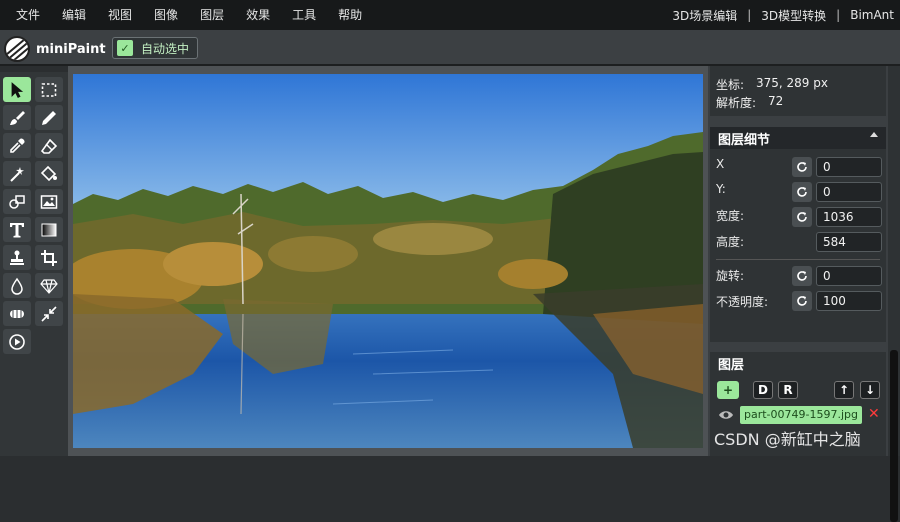  I want to click on app-logo: miniPaint, so click(55, 49).